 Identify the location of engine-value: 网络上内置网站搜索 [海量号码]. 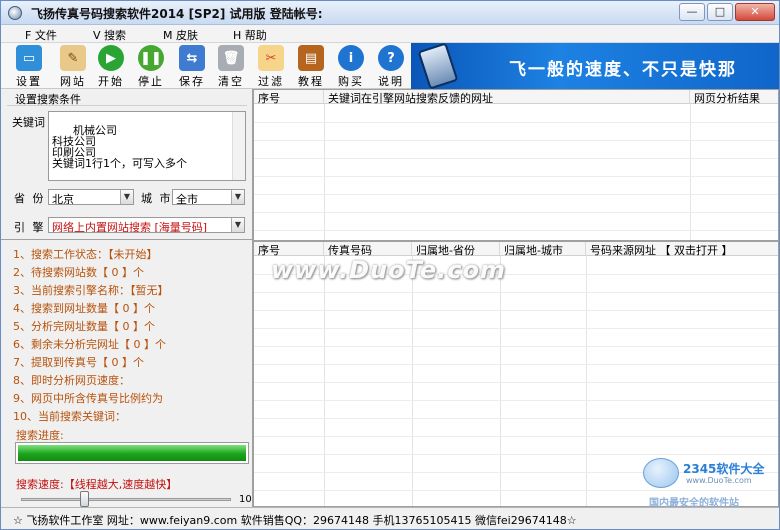
(130, 227).